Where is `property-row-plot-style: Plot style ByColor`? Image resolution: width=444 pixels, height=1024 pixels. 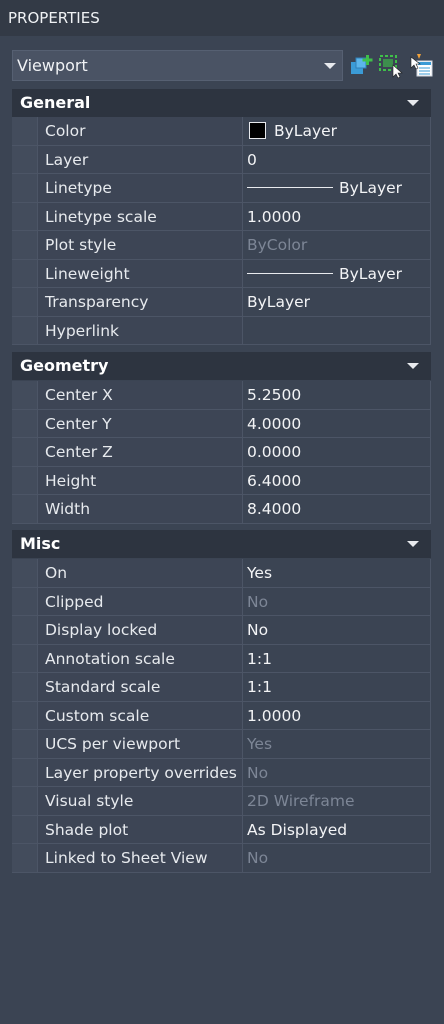 property-row-plot-style: Plot style ByColor is located at coordinates (221, 245).